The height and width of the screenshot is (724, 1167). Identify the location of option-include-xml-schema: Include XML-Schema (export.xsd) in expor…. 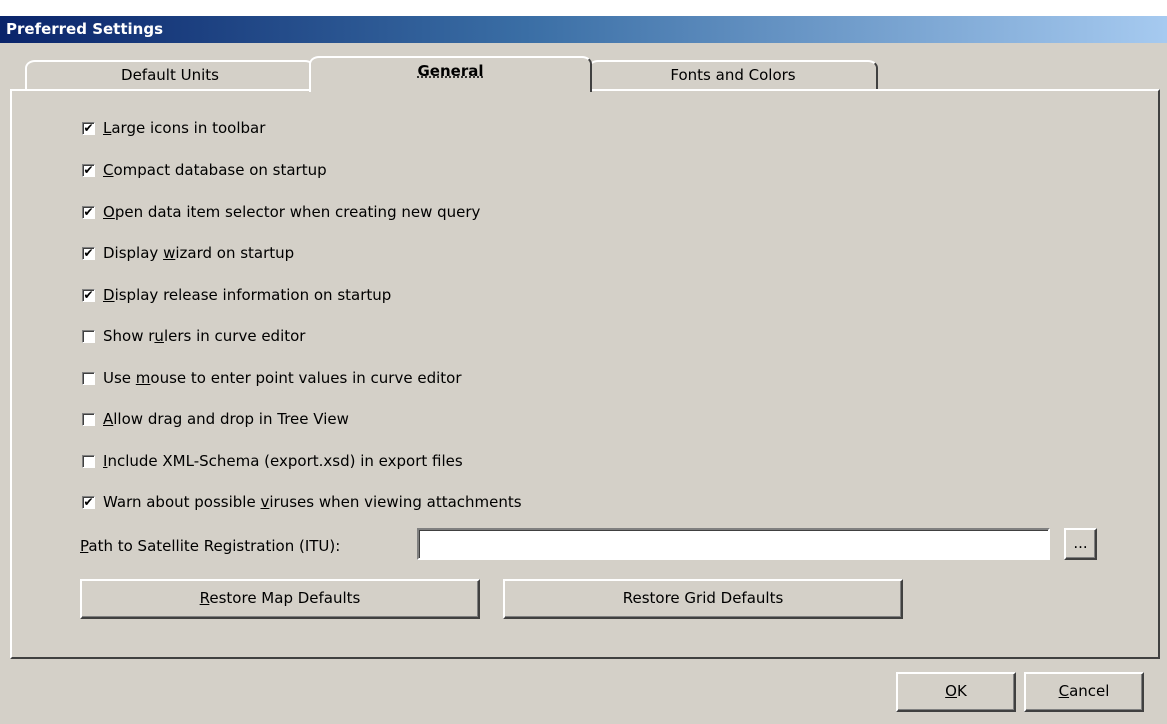
(272, 461).